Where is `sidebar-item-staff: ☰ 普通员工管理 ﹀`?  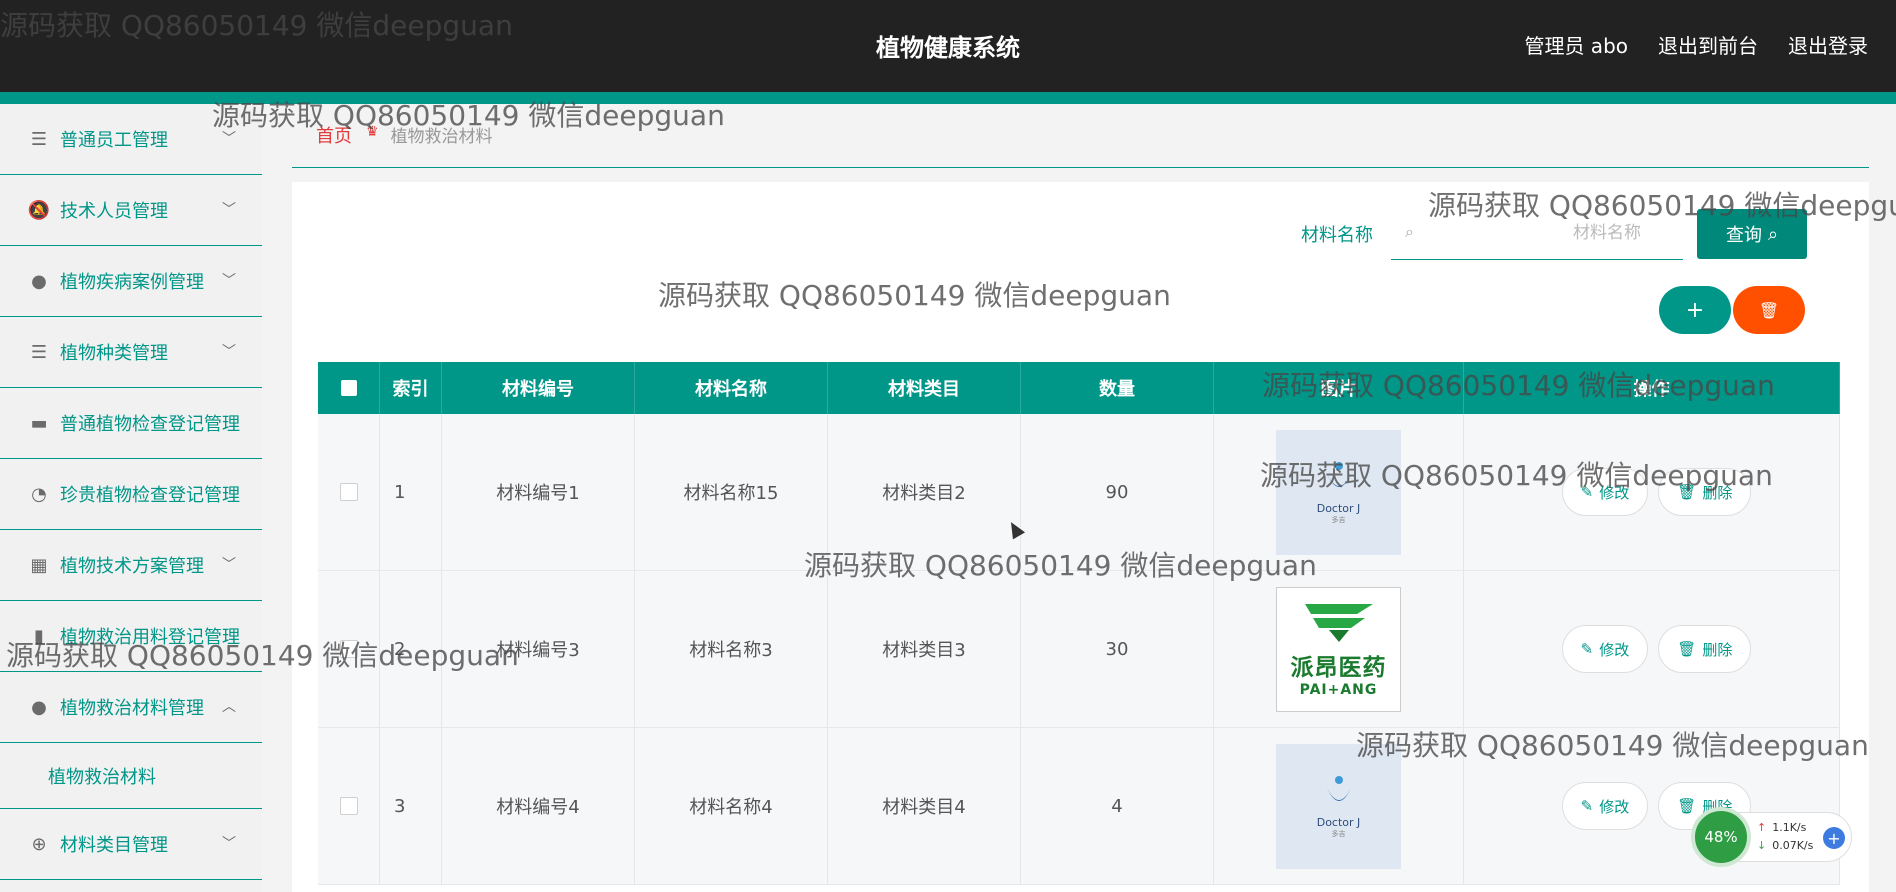
sidebar-item-staff: ☰ 普通员工管理 ﹀ is located at coordinates (131, 139).